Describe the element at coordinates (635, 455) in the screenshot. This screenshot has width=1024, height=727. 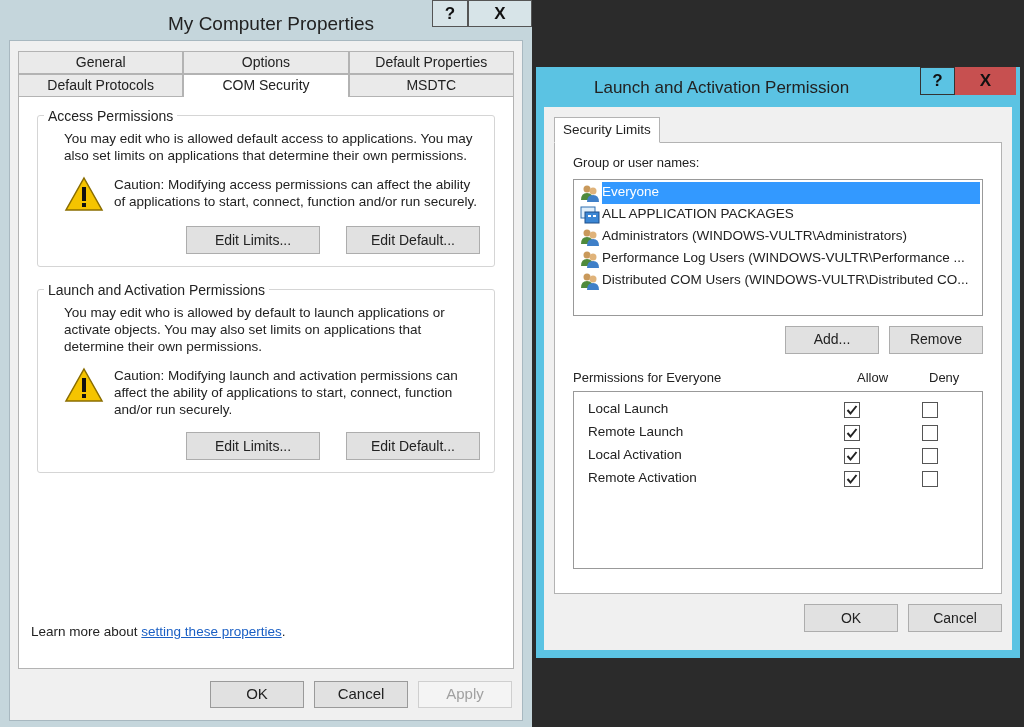
I see `permission-name: Local Activation` at that location.